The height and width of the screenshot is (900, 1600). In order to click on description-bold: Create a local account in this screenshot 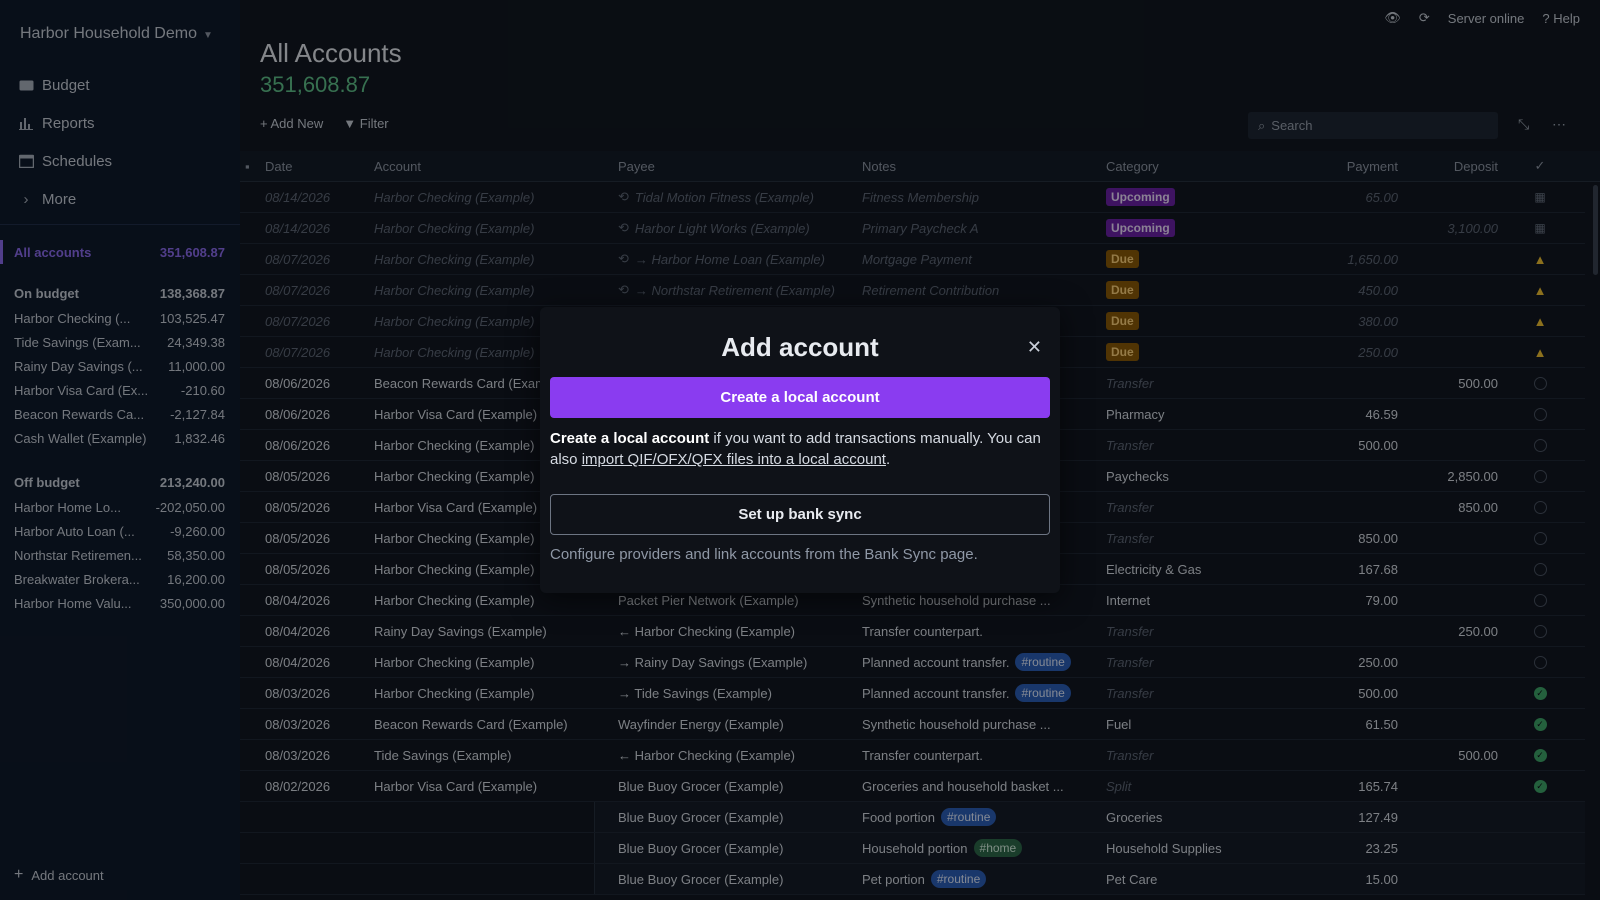, I will do `click(630, 438)`.